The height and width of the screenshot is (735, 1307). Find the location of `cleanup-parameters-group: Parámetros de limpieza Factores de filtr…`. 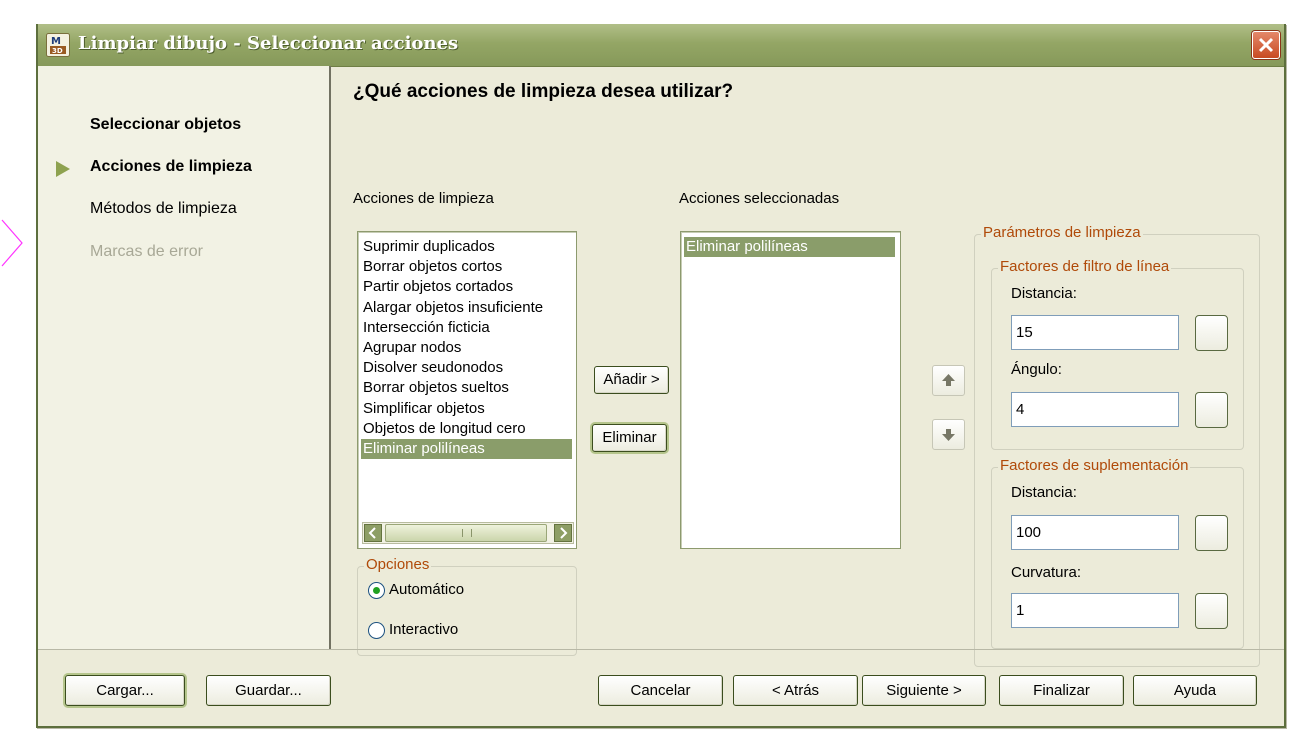

cleanup-parameters-group: Parámetros de limpieza Factores de filtr… is located at coordinates (1117, 445).